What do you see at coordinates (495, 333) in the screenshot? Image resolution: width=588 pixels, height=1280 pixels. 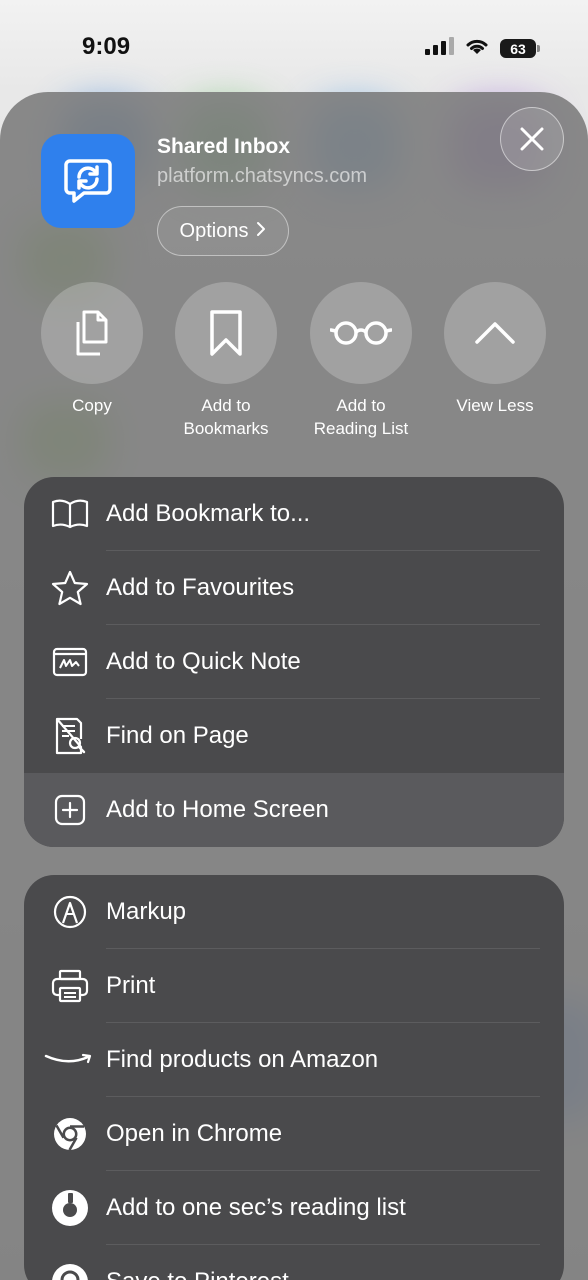 I see `chevron-up-icon` at bounding box center [495, 333].